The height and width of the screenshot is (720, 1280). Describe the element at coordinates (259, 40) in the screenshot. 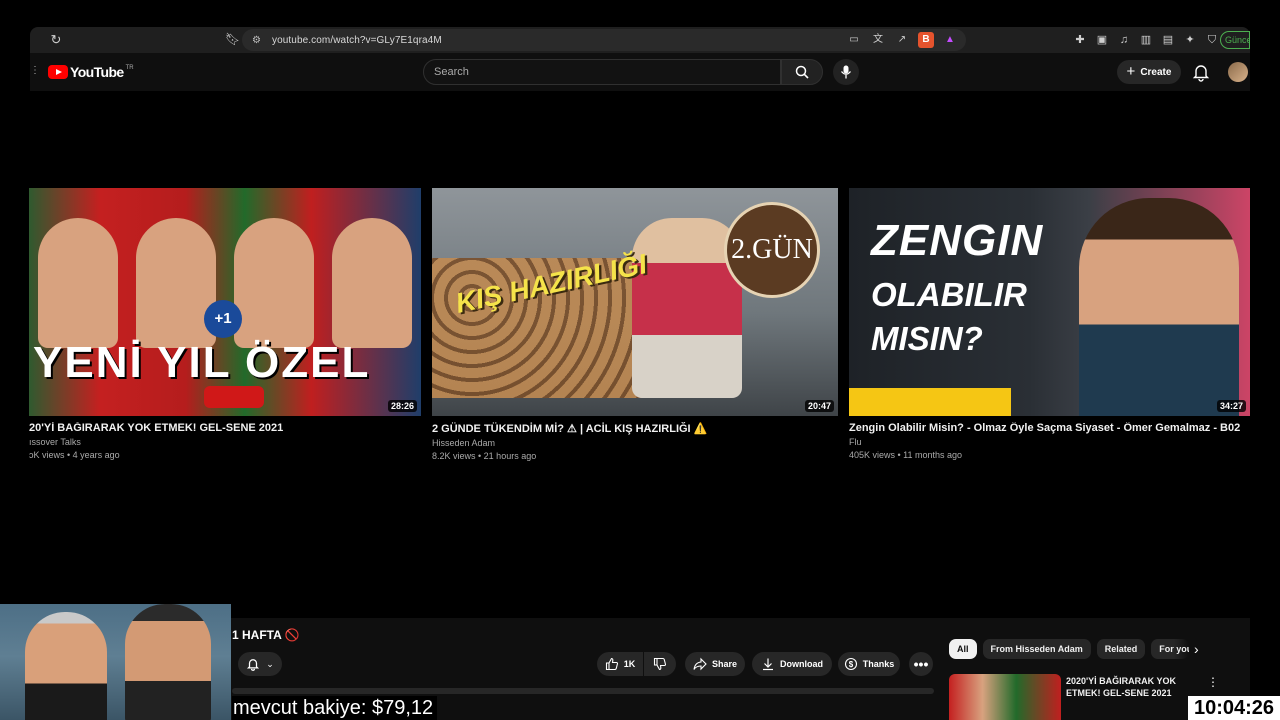

I see `site-info-icon: ⚙︎` at that location.